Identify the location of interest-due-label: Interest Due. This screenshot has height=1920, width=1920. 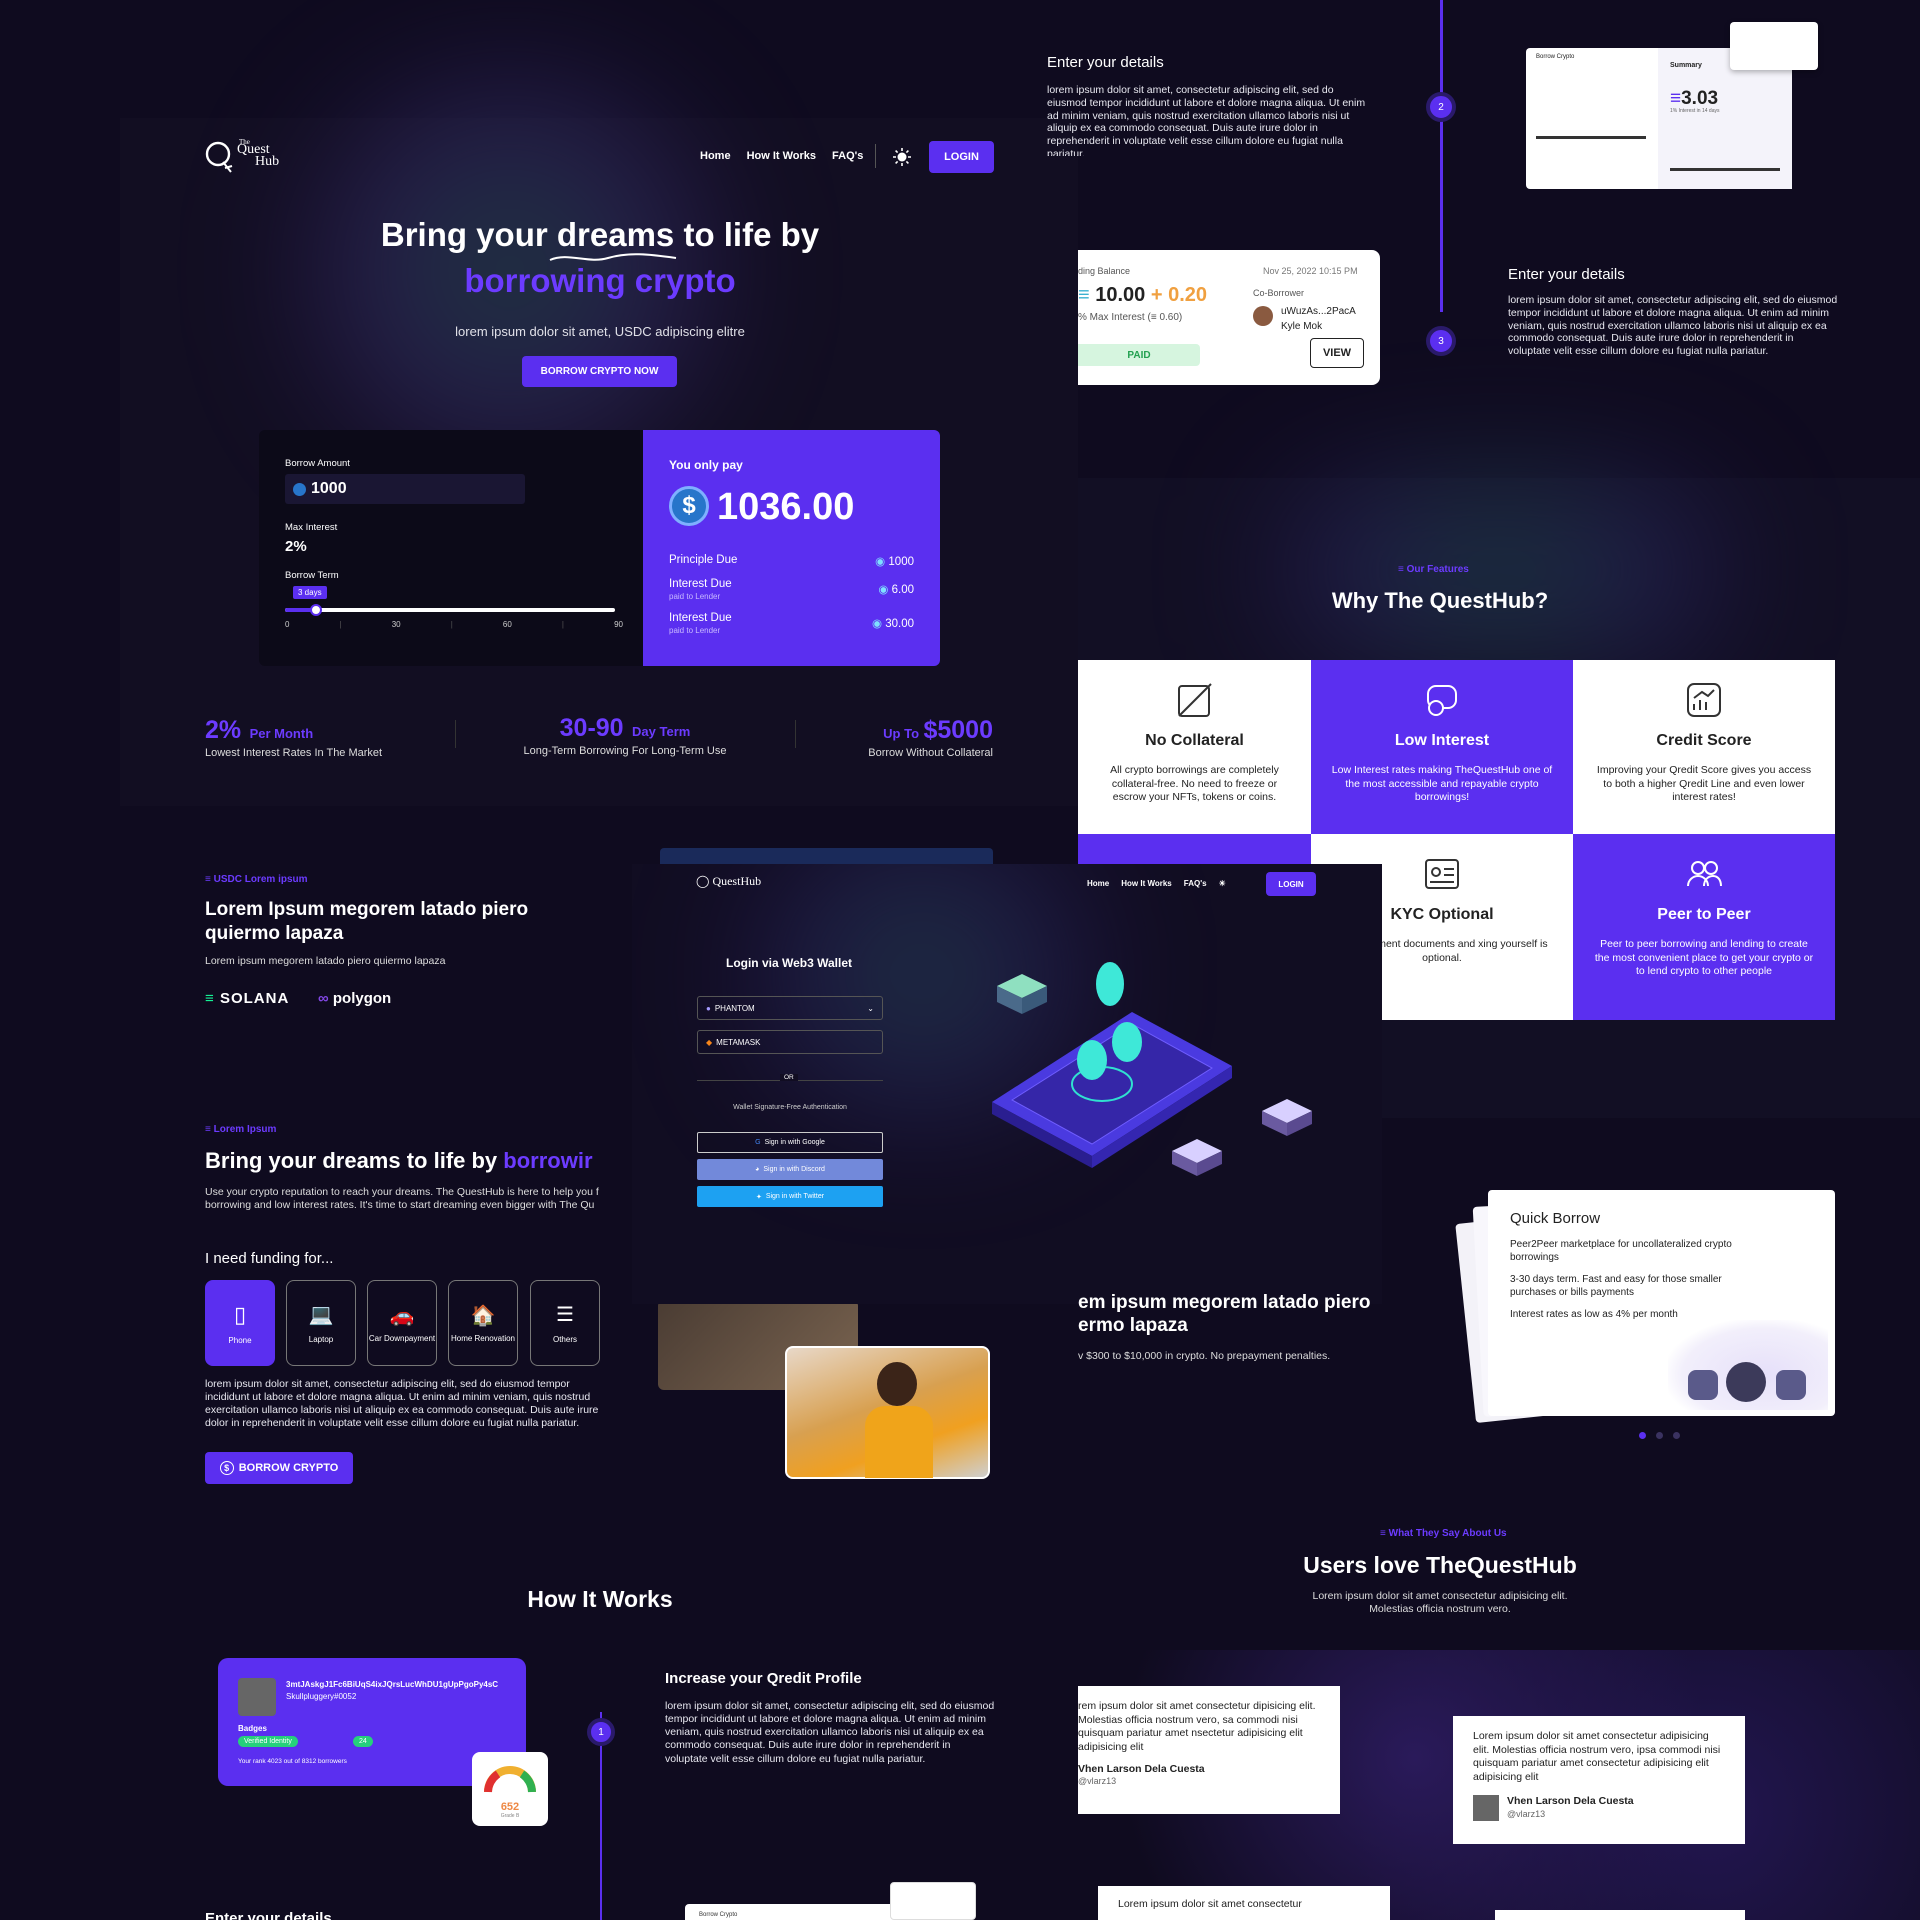
(700, 584).